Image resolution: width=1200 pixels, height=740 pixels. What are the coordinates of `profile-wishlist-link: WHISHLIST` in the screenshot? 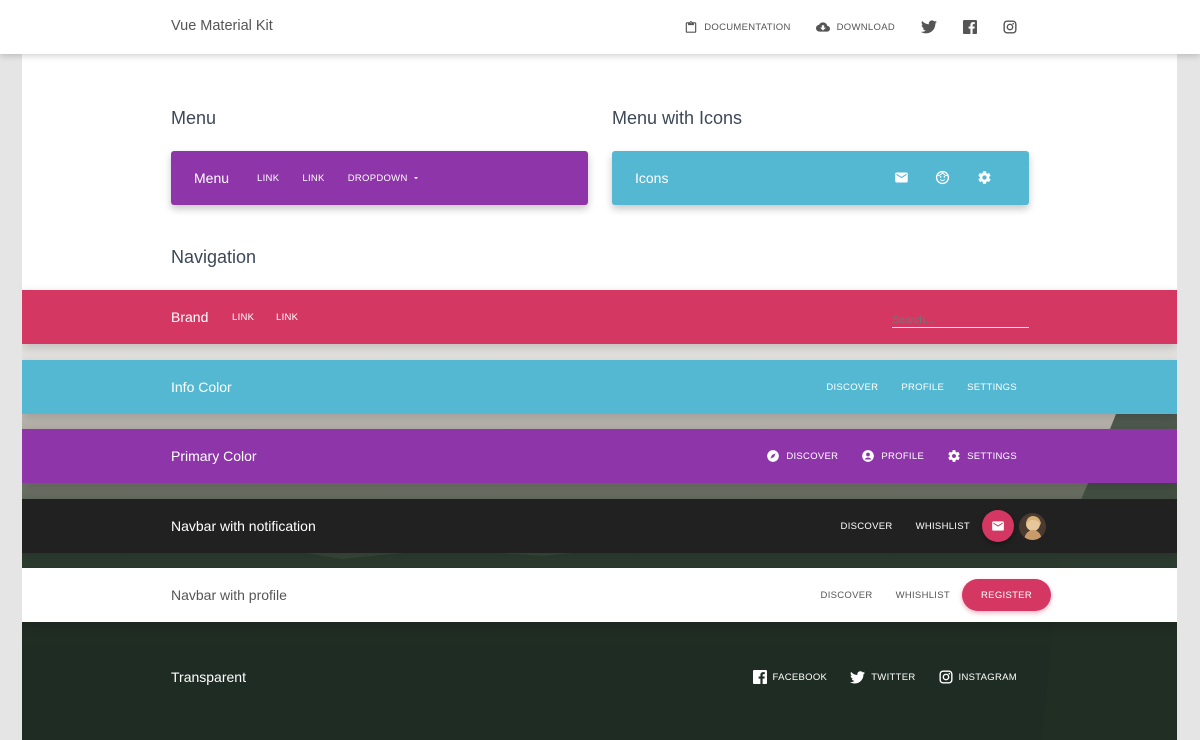 It's located at (923, 595).